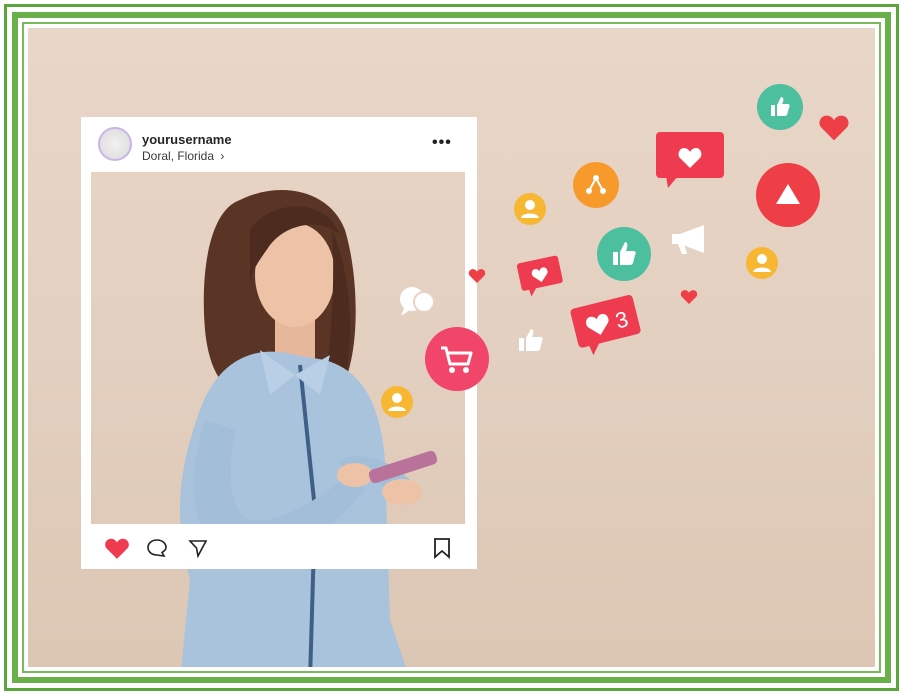 This screenshot has height=695, width=903. Describe the element at coordinates (688, 239) in the screenshot. I see `megaphone-icon` at that location.